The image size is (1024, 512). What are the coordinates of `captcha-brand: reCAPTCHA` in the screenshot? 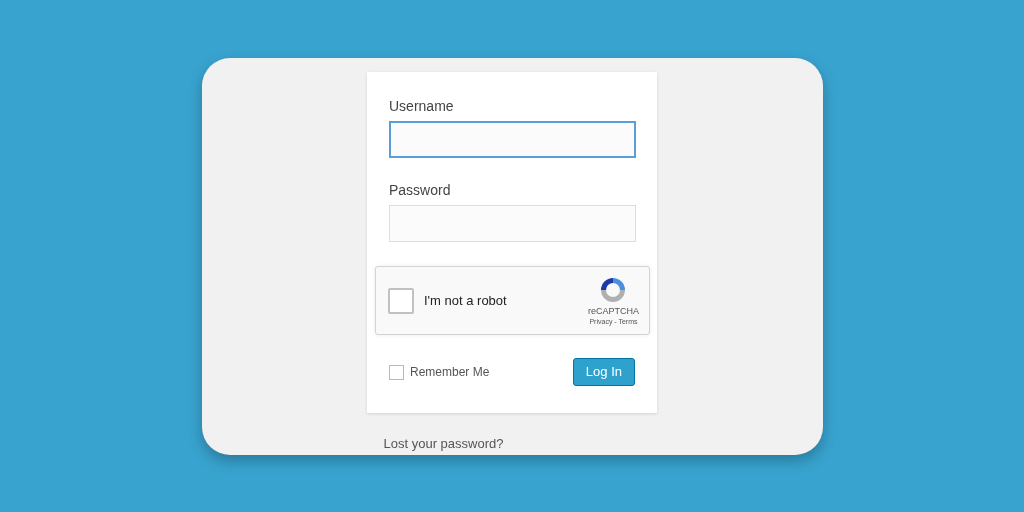 It's located at (613, 310).